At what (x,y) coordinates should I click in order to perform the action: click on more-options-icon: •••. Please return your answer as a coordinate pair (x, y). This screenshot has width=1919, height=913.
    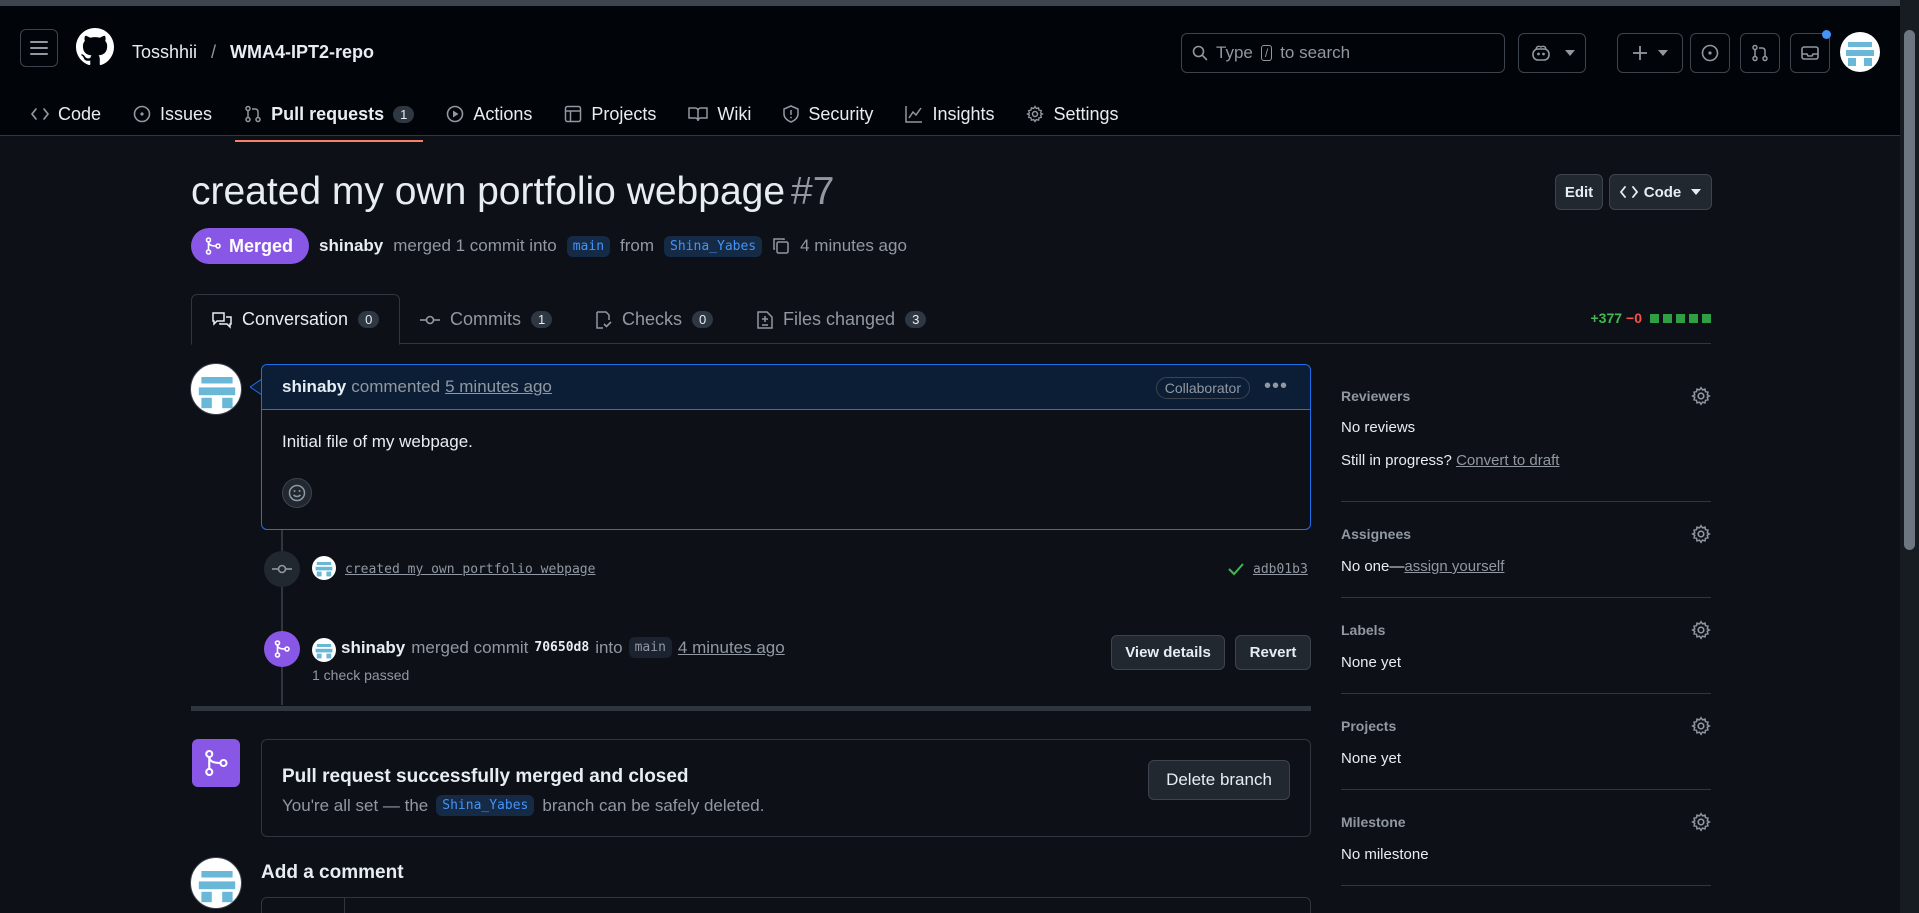
    Looking at the image, I should click on (1276, 386).